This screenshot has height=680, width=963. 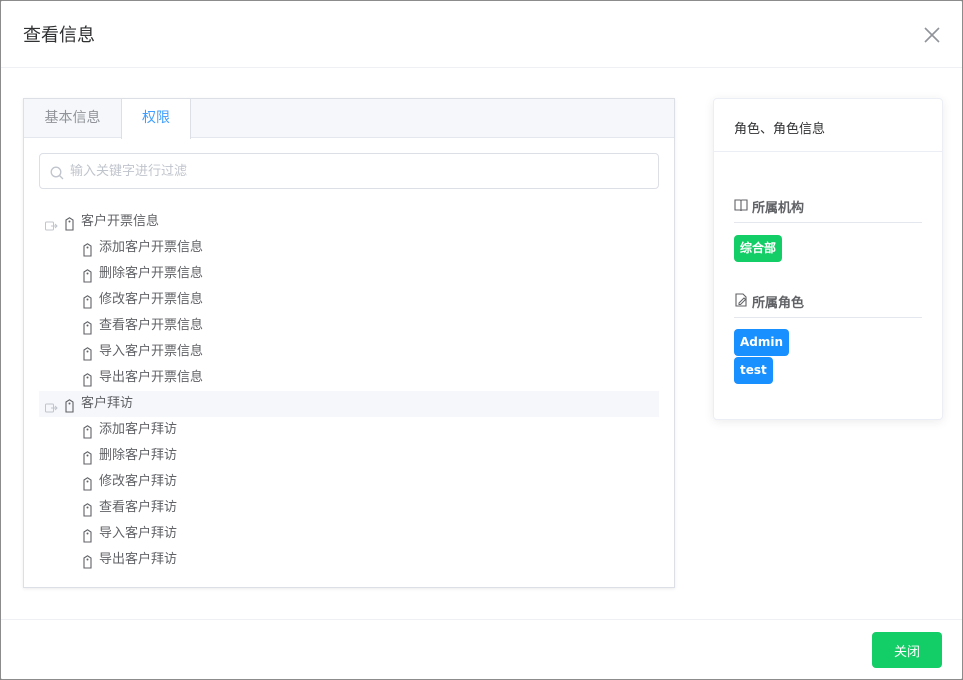 What do you see at coordinates (481, 649) in the screenshot?
I see `dialog-footer: 关闭` at bounding box center [481, 649].